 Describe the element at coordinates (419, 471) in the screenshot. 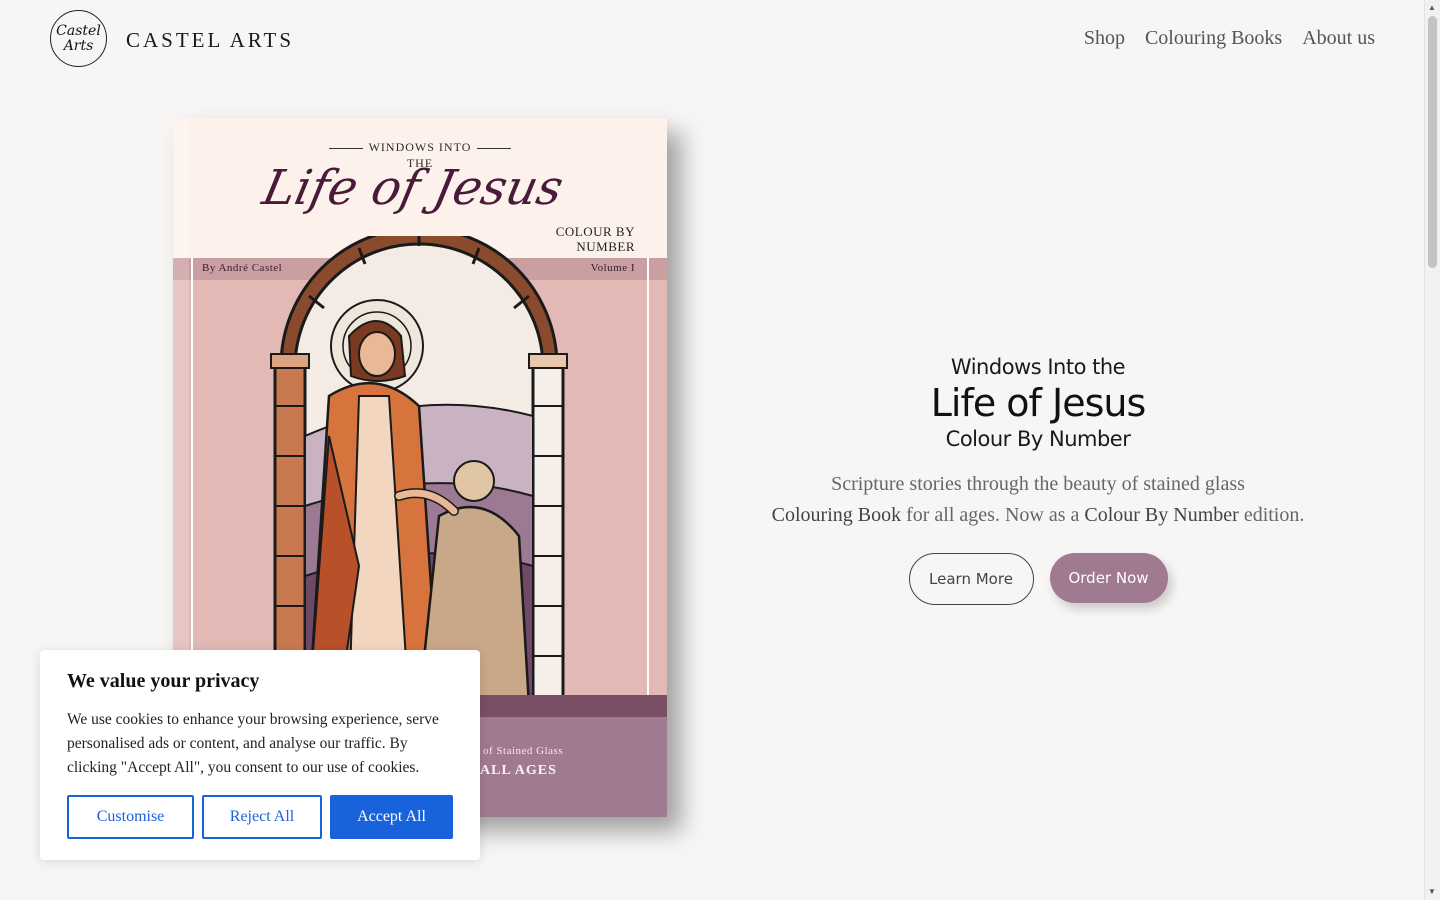

I see `stained-glass-window-illustration` at that location.